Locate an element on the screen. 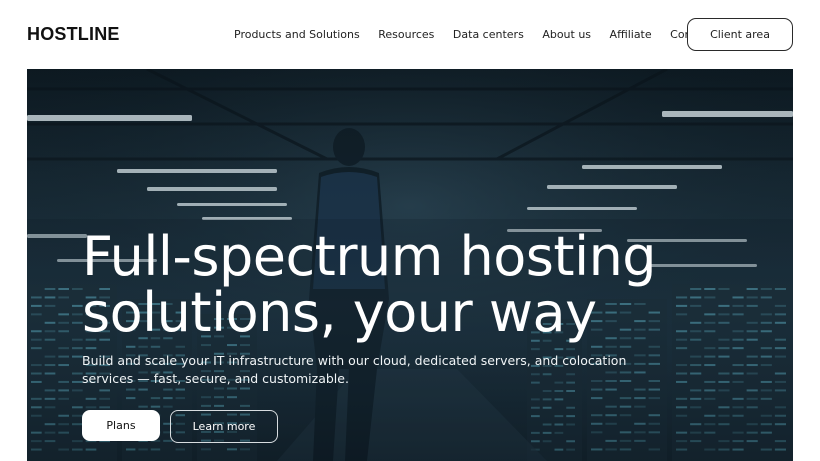 The image size is (820, 461). nav-about-us: About us is located at coordinates (566, 34).